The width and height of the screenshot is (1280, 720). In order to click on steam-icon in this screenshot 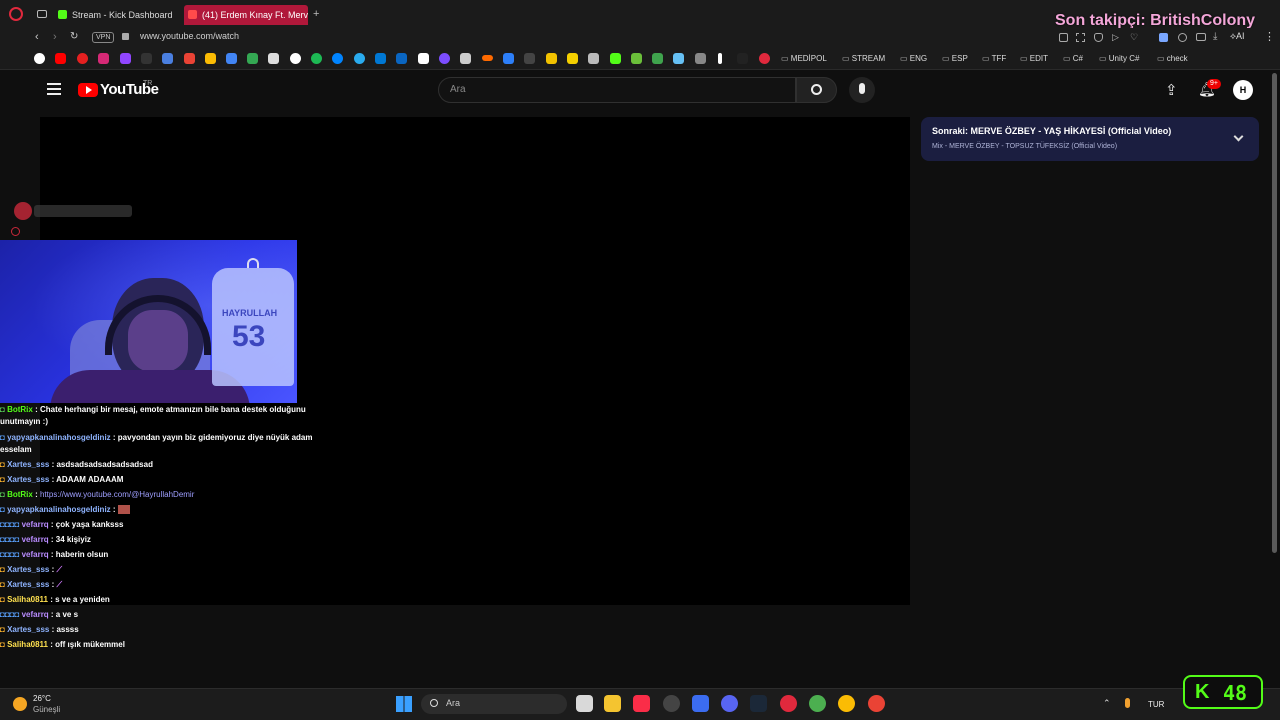, I will do `click(758, 703)`.